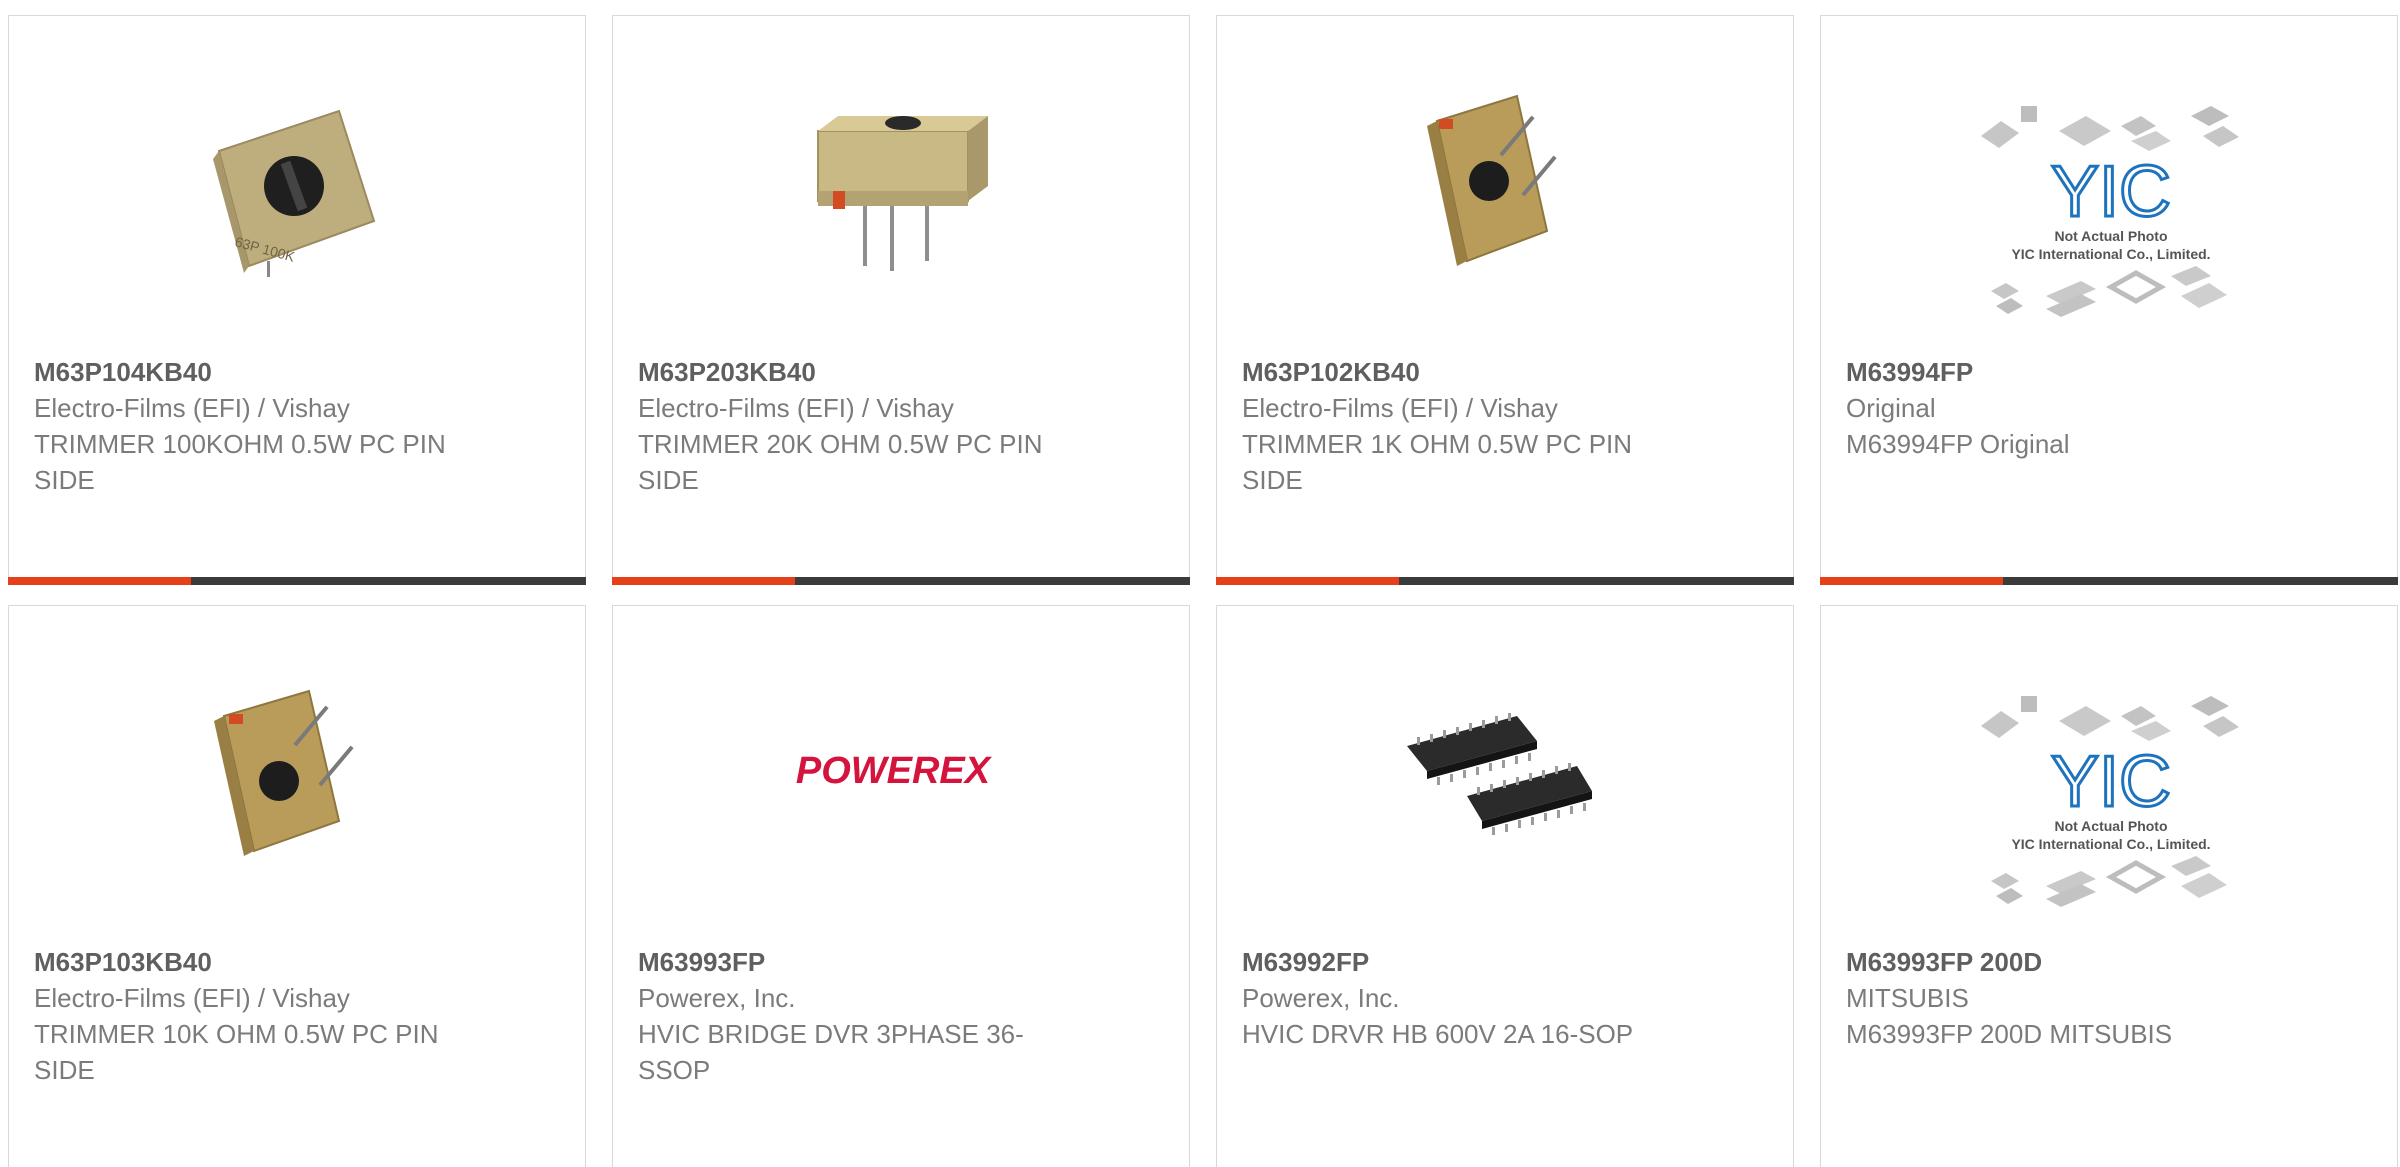 Image resolution: width=2400 pixels, height=1167 pixels. I want to click on description: M63993FP 200D MITSUBIS, so click(2009, 1034).